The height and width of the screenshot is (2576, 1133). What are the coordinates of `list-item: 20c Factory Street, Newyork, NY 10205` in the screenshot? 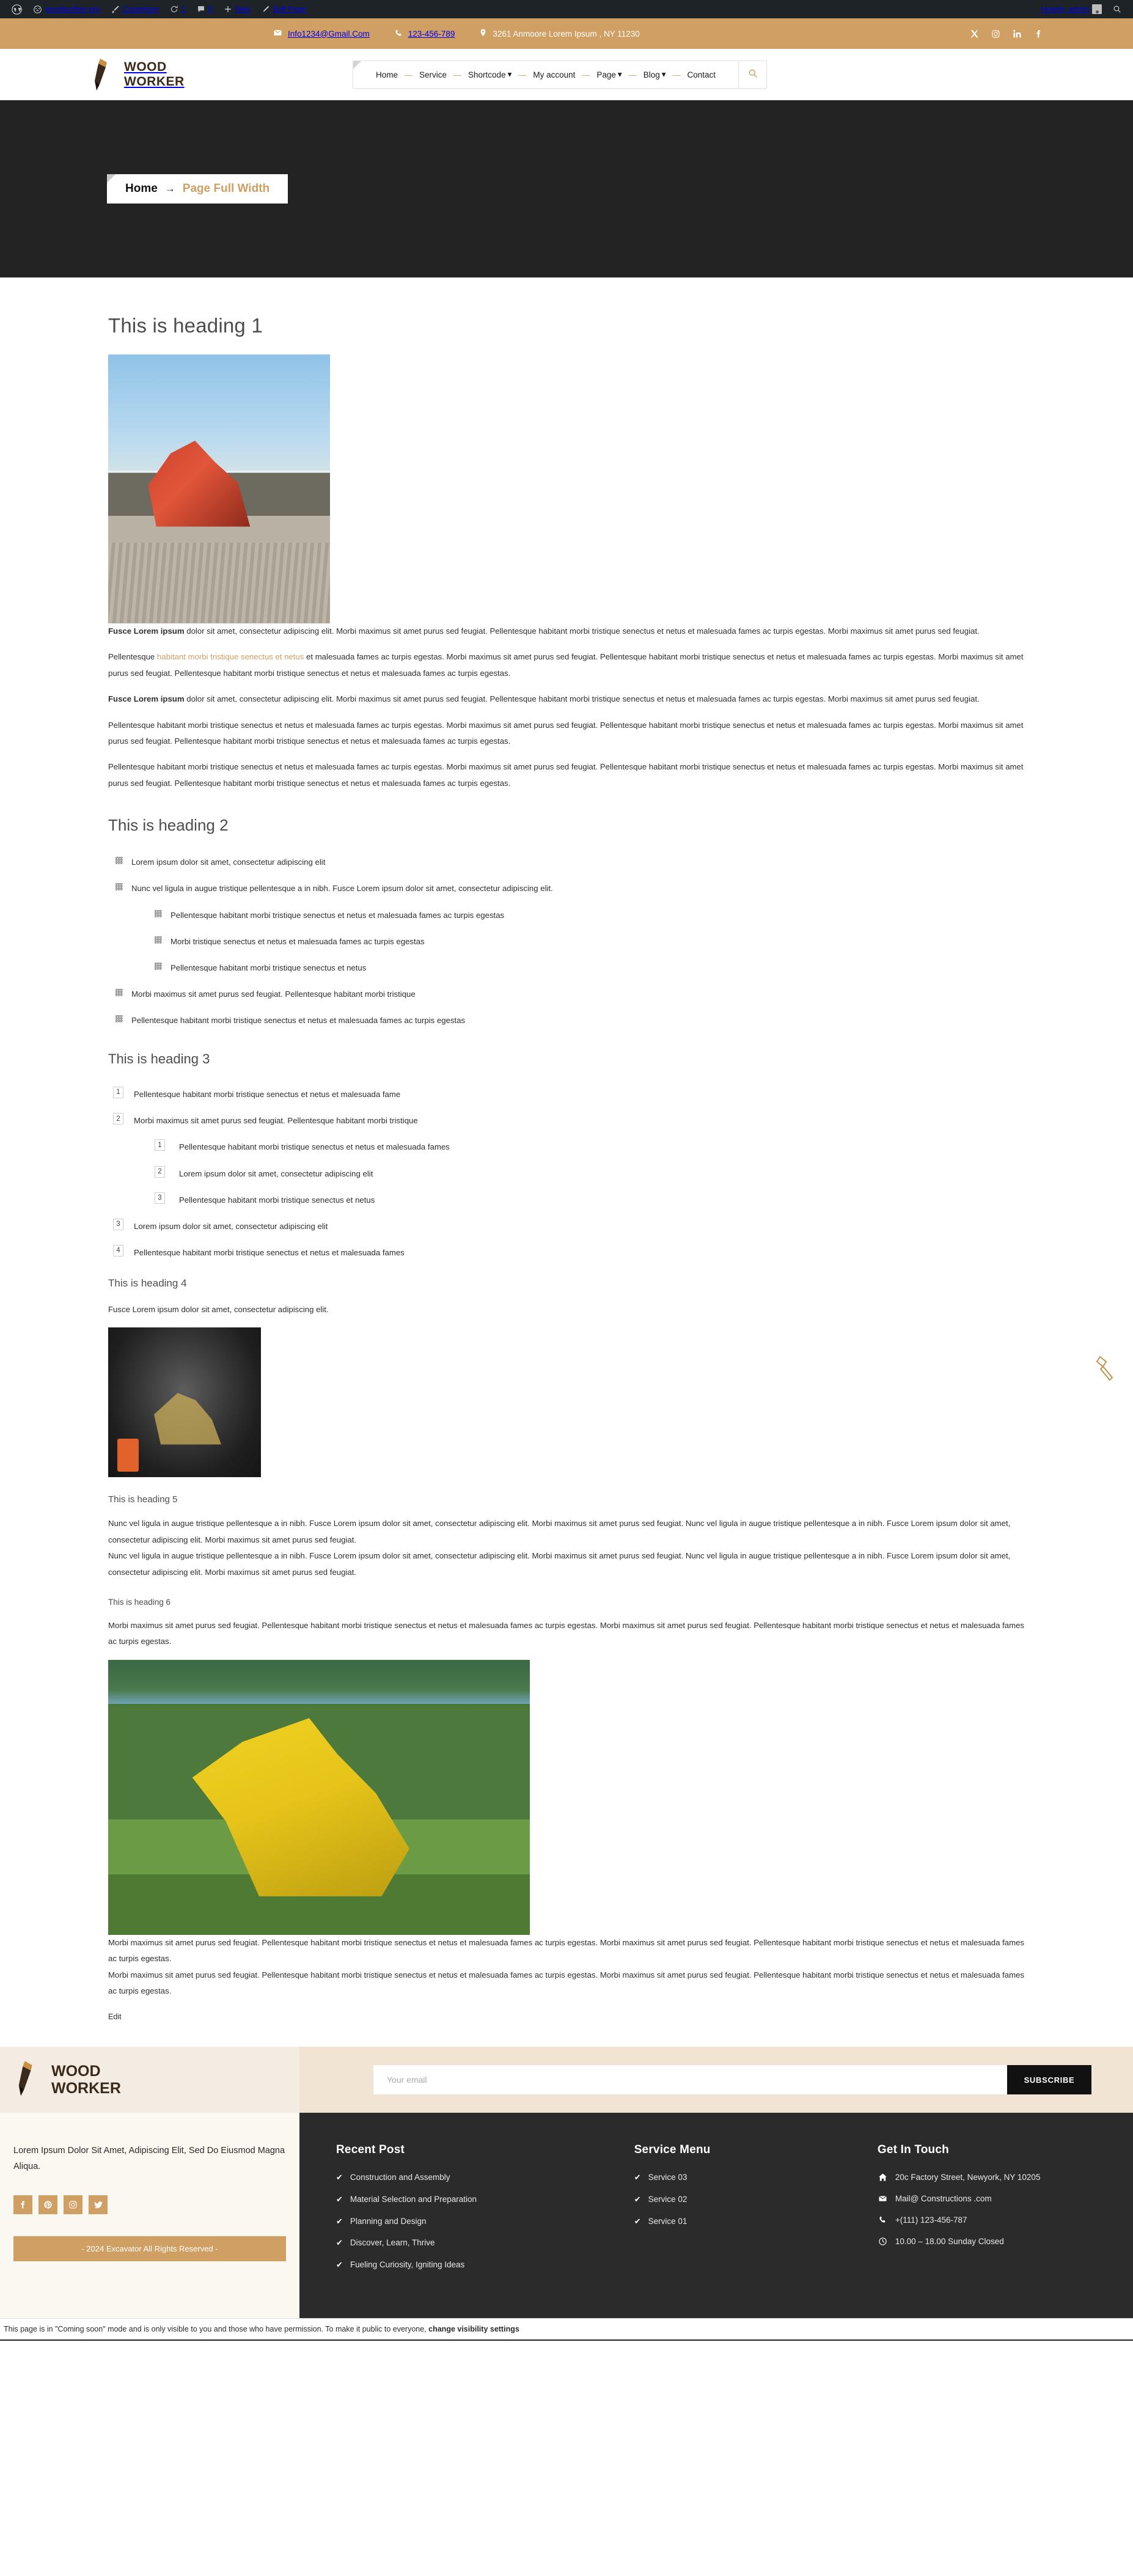 It's located at (987, 2177).